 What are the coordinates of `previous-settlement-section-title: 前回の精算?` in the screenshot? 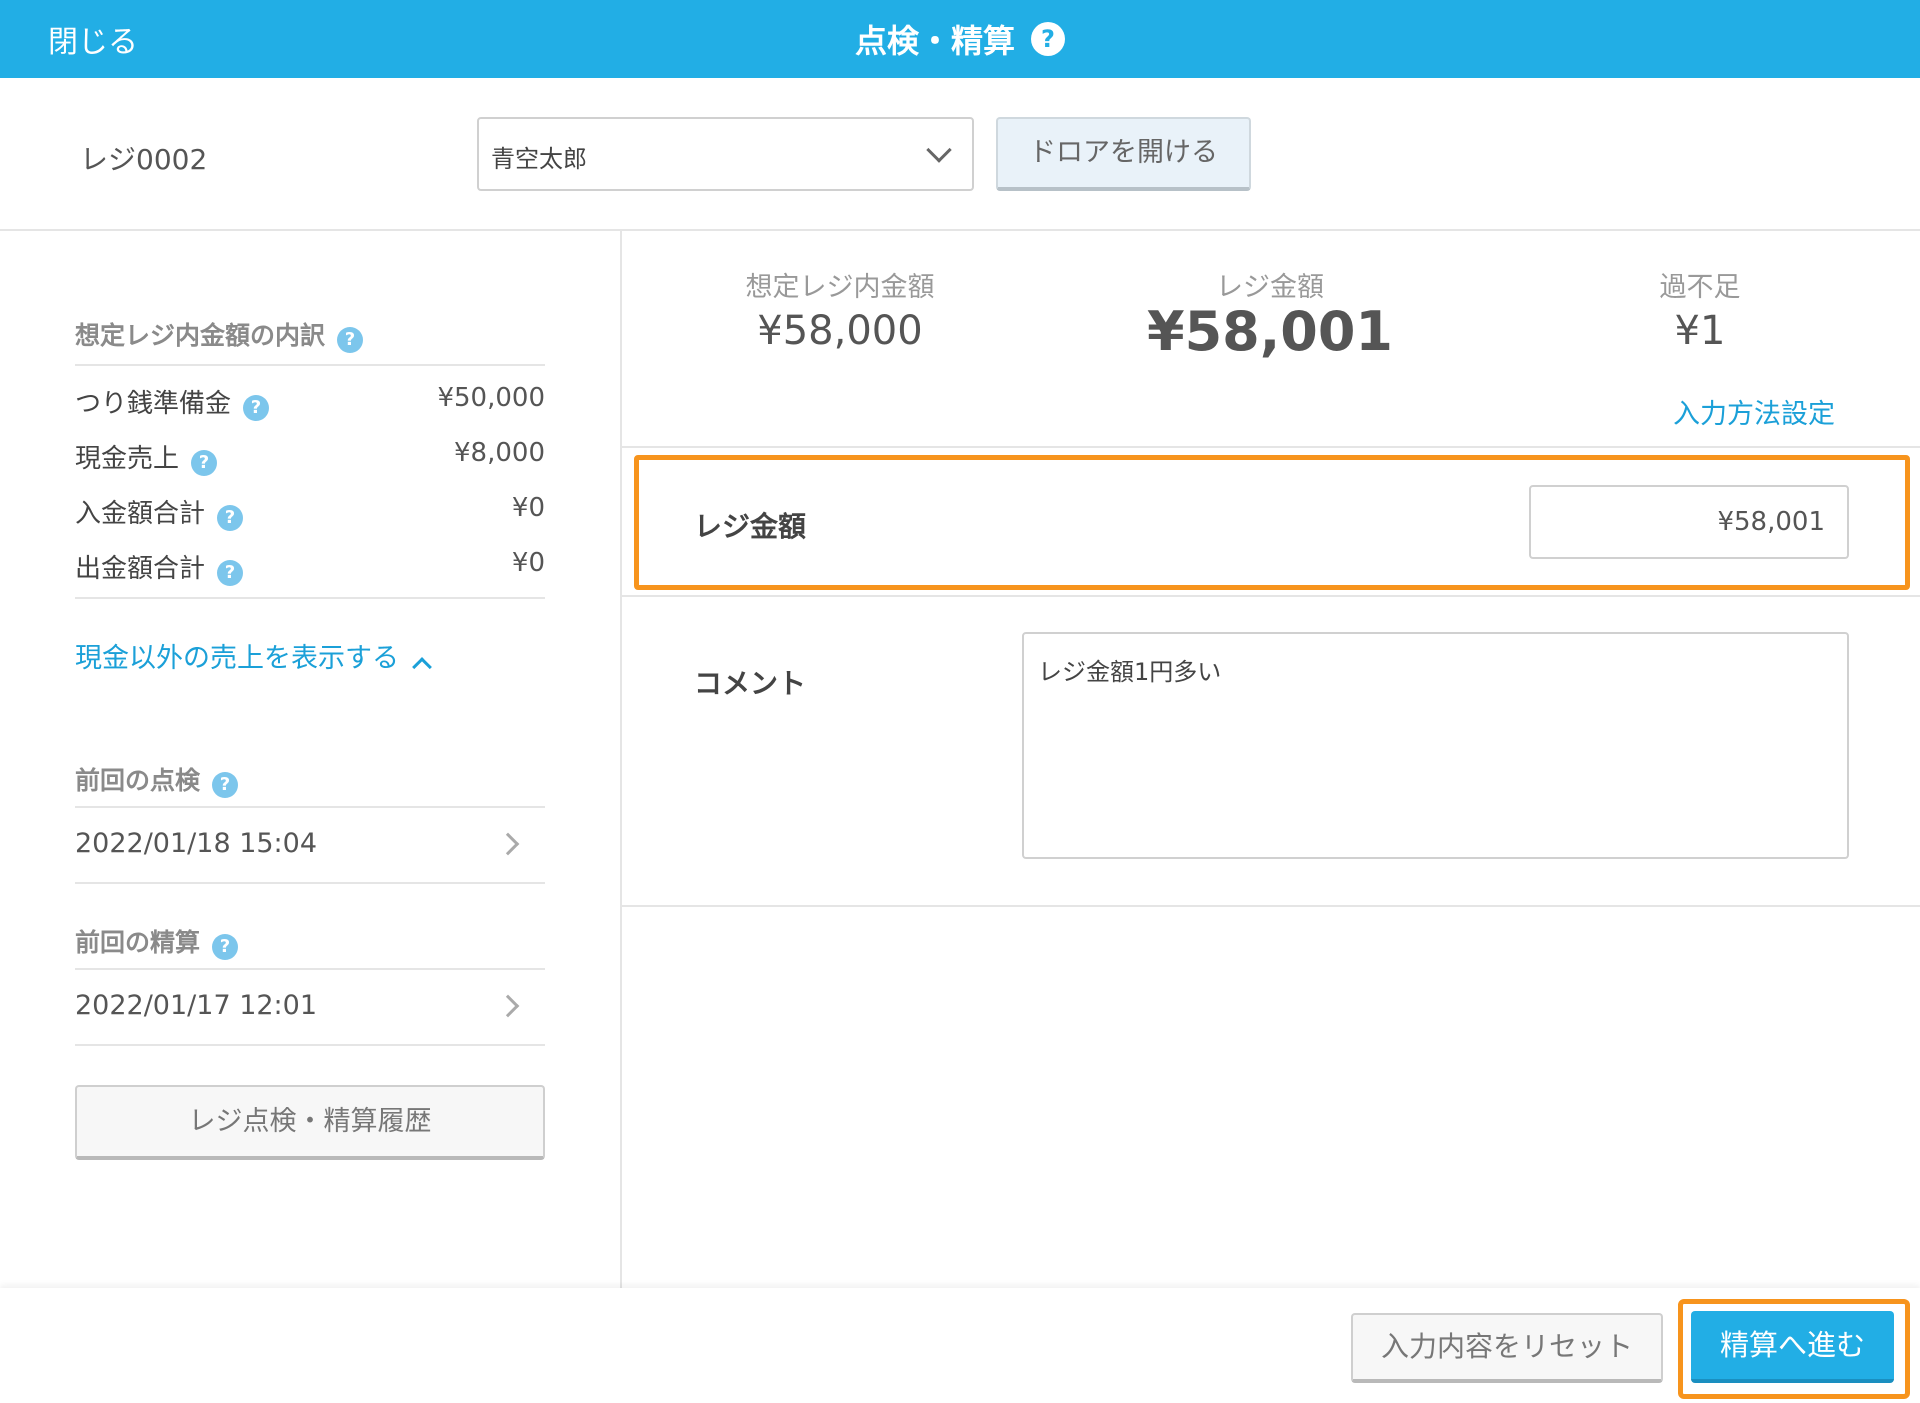 It's located at (157, 941).